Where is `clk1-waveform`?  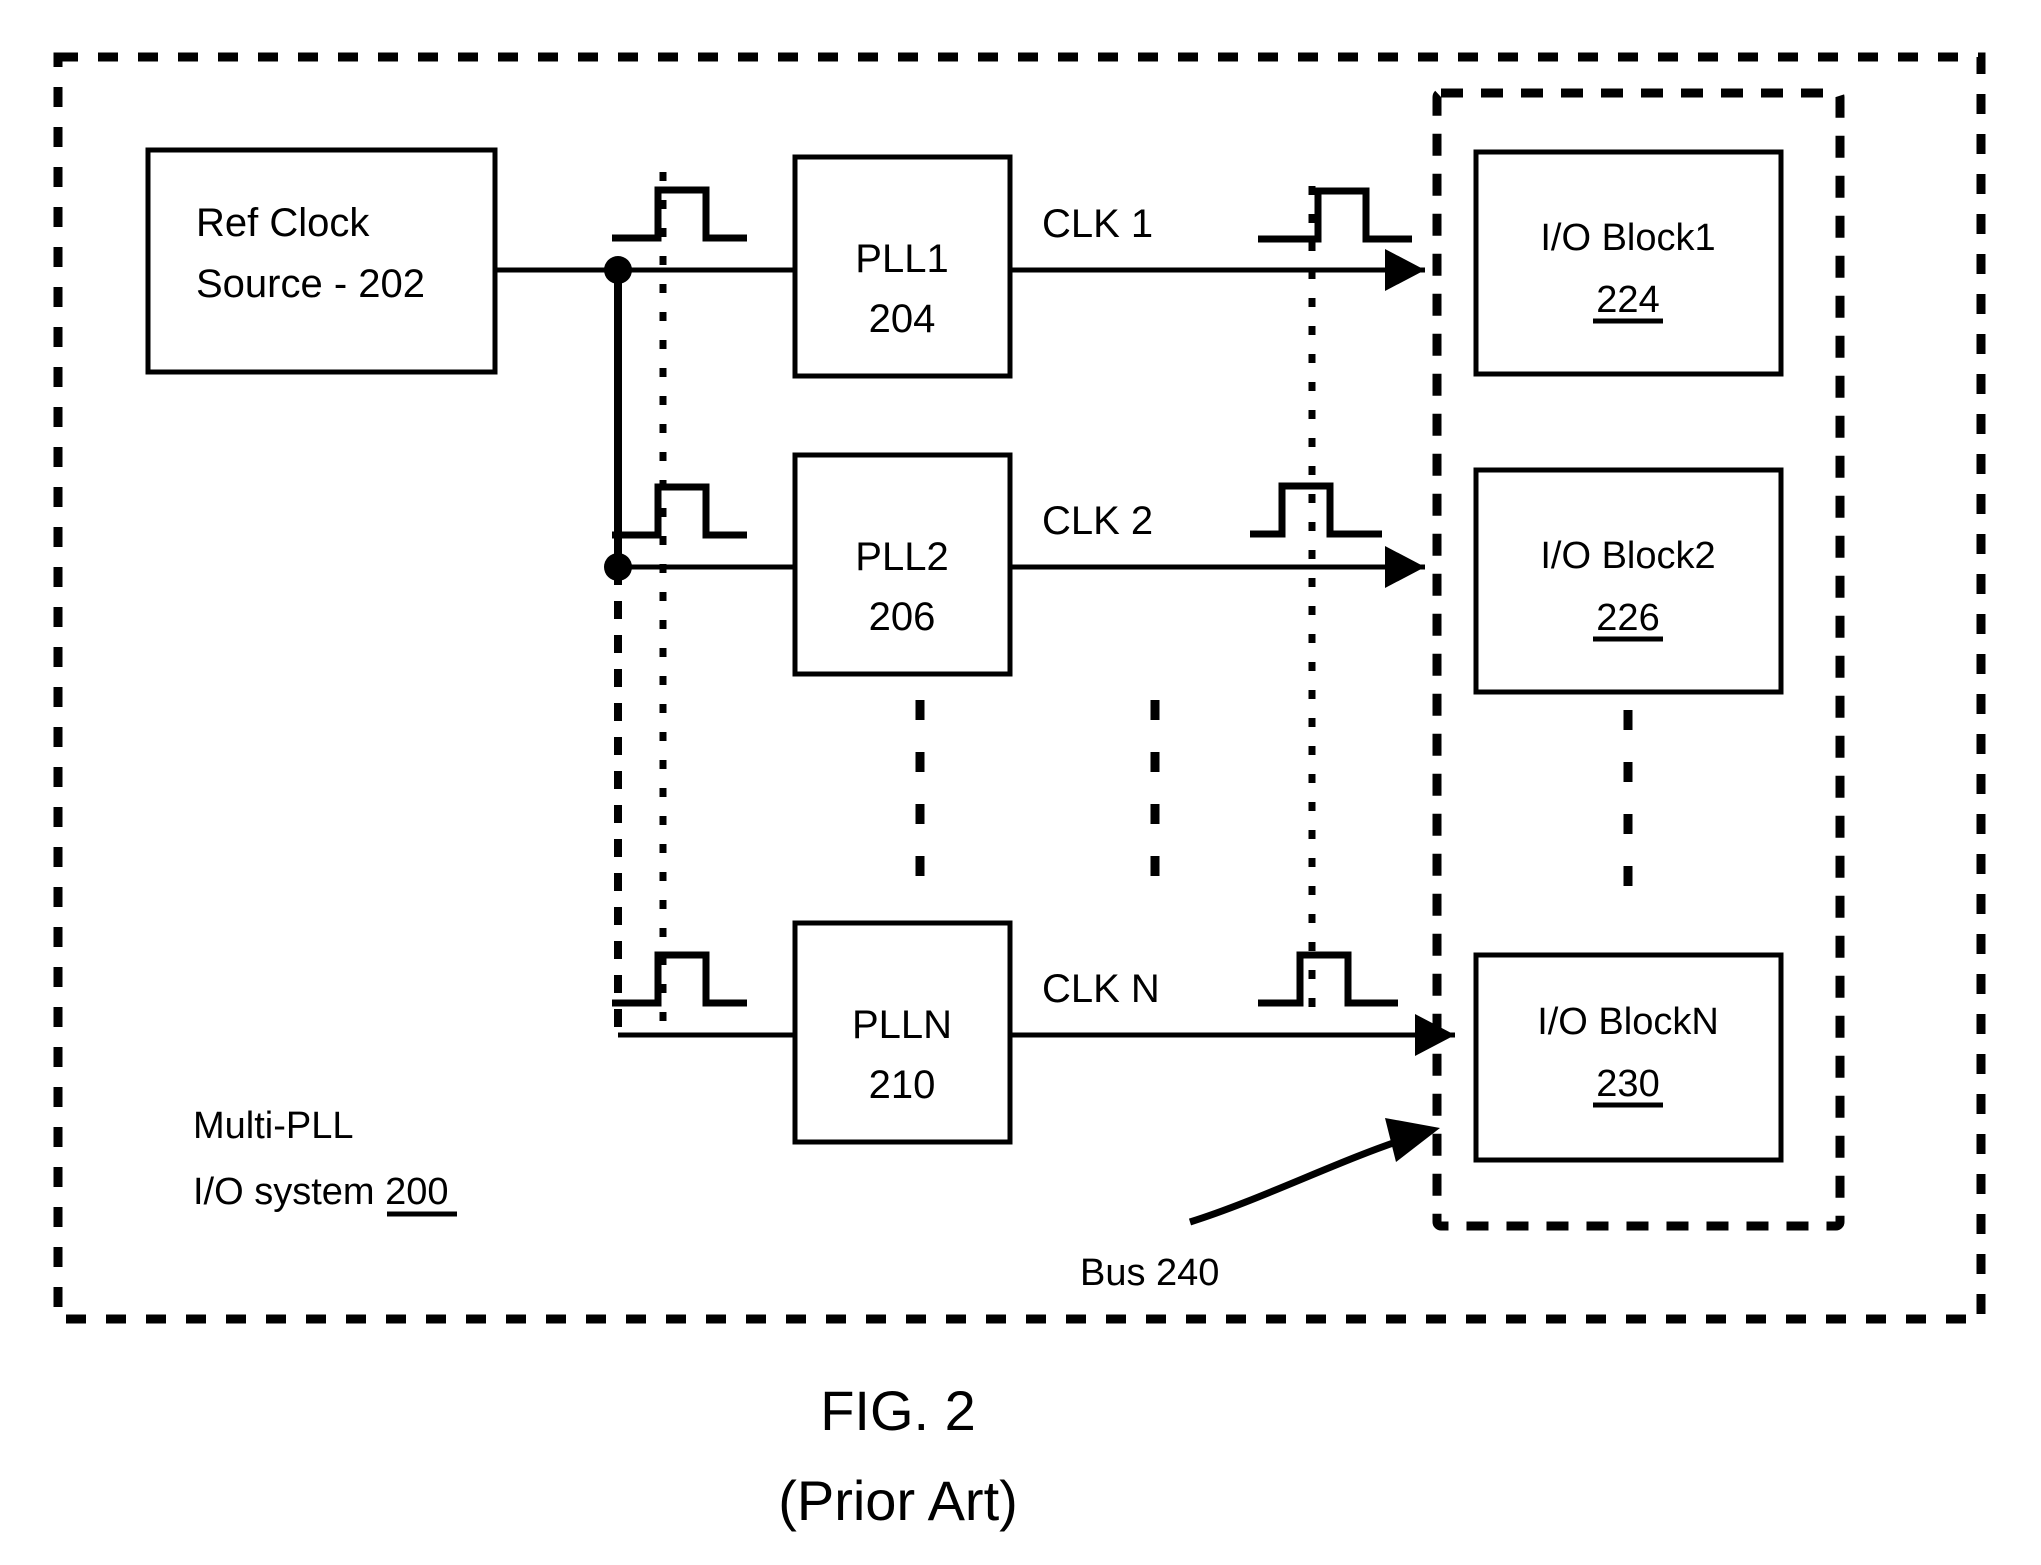
clk1-waveform is located at coordinates (1335, 215).